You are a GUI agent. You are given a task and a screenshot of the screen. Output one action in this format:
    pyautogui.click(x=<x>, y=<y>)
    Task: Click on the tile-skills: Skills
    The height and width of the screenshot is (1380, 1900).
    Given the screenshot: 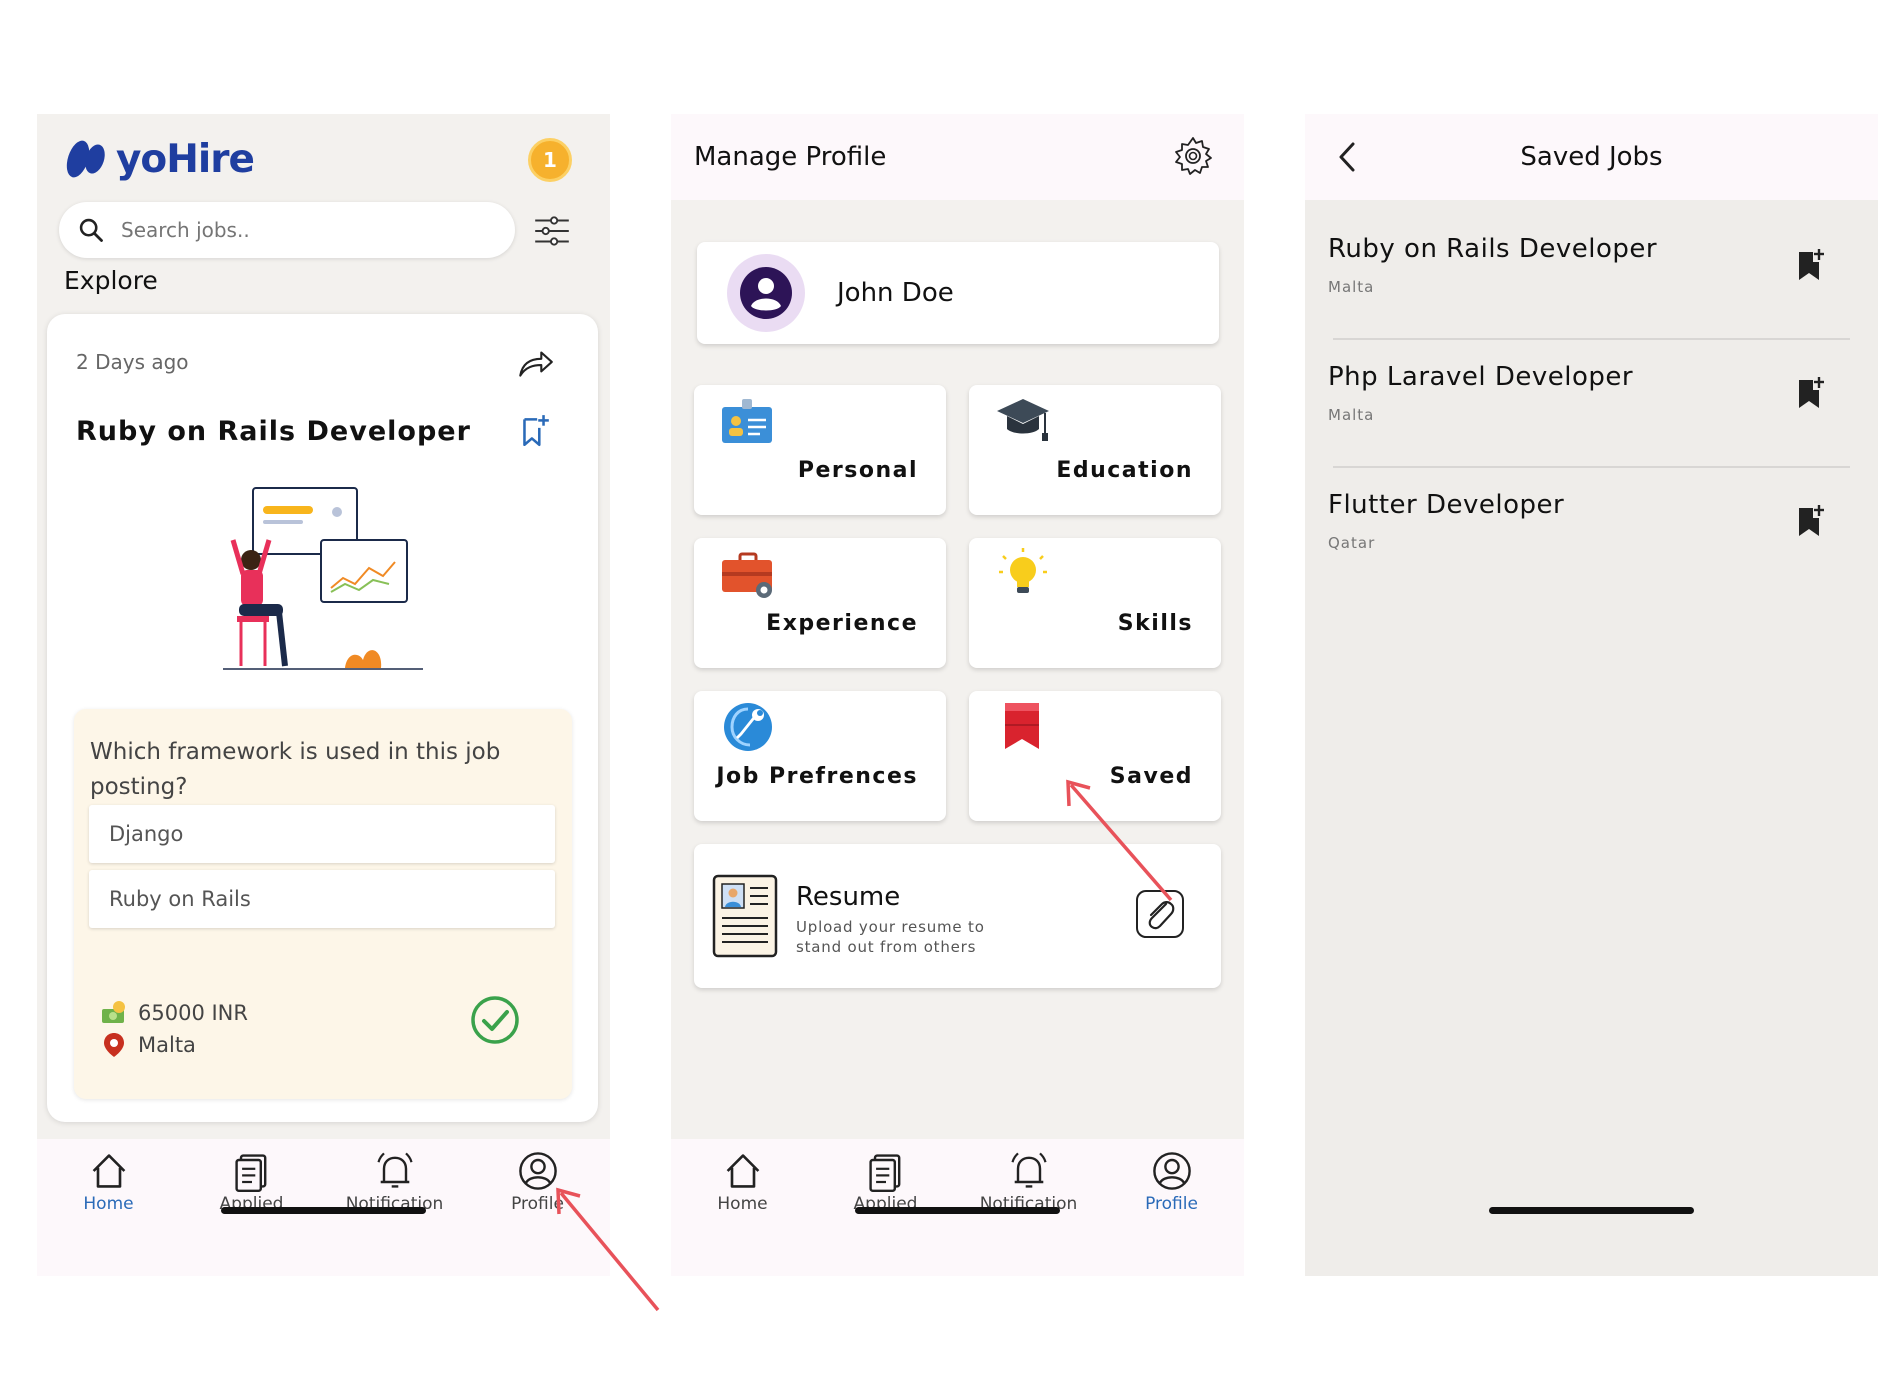 What is the action you would take?
    pyautogui.click(x=1095, y=603)
    